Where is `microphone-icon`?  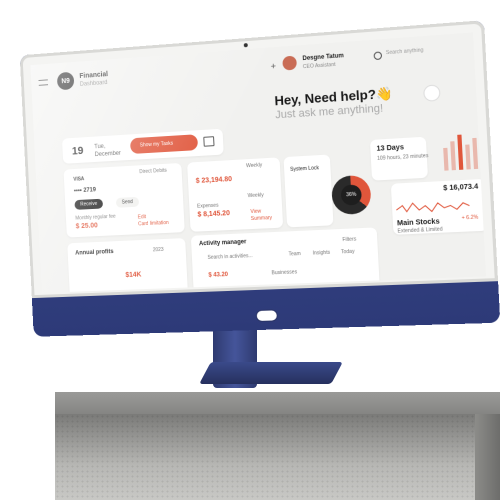
microphone-icon is located at coordinates (432, 93).